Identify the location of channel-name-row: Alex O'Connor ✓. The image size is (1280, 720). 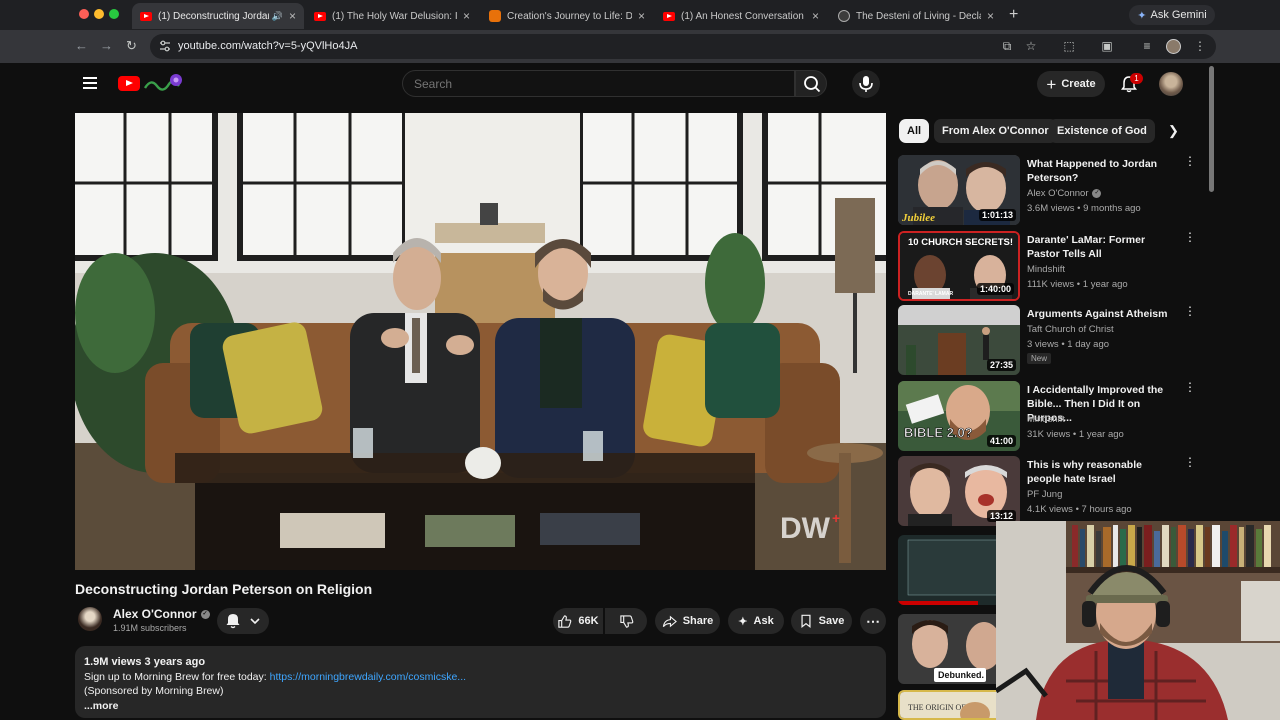
(161, 614).